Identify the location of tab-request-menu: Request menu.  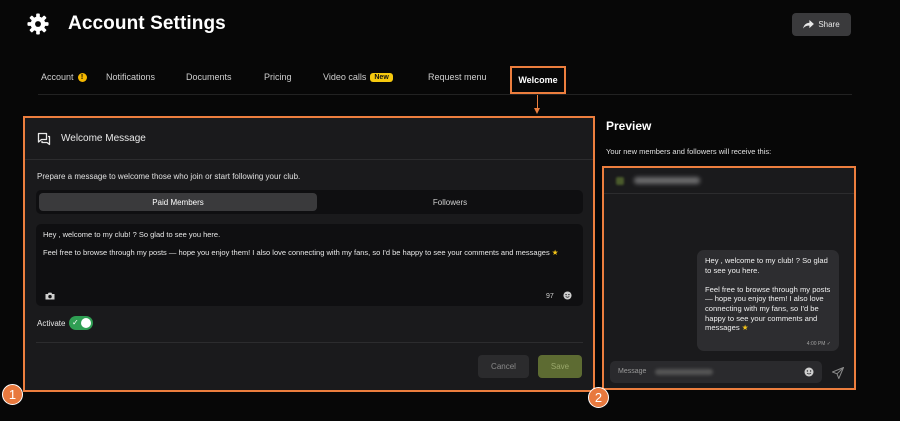
(457, 77).